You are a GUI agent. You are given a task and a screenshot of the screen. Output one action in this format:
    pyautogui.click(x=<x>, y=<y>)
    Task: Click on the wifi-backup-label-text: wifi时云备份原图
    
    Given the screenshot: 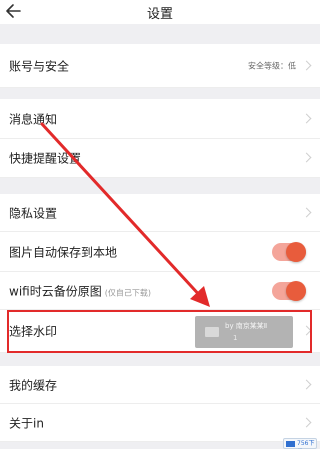 What is the action you would take?
    pyautogui.click(x=55, y=291)
    